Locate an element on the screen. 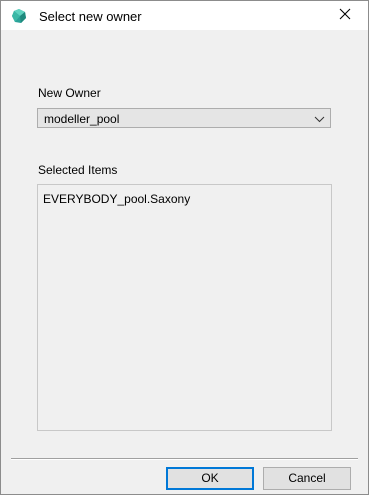 The height and width of the screenshot is (495, 369). new-owner-label: New Owner is located at coordinates (69, 93).